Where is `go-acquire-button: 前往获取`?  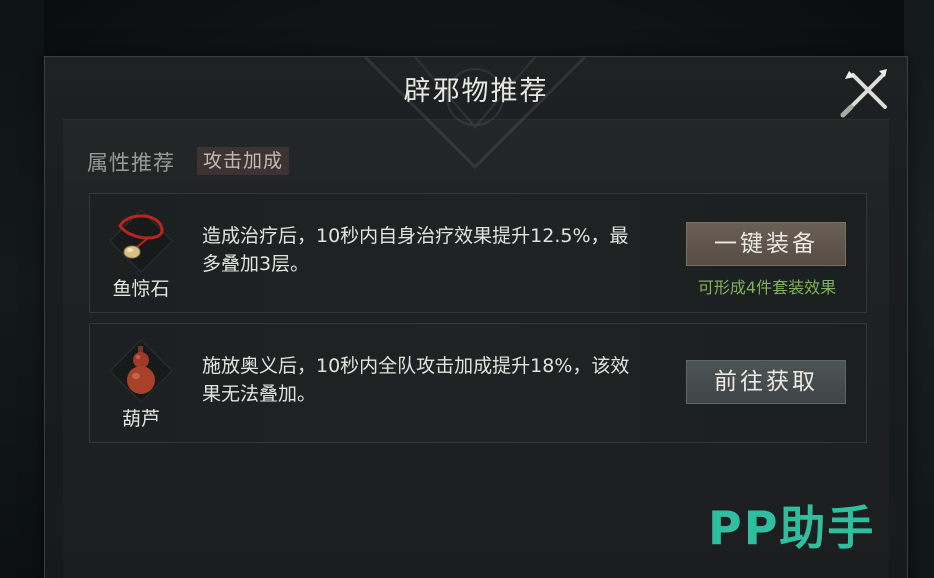 go-acquire-button: 前往获取 is located at coordinates (766, 382).